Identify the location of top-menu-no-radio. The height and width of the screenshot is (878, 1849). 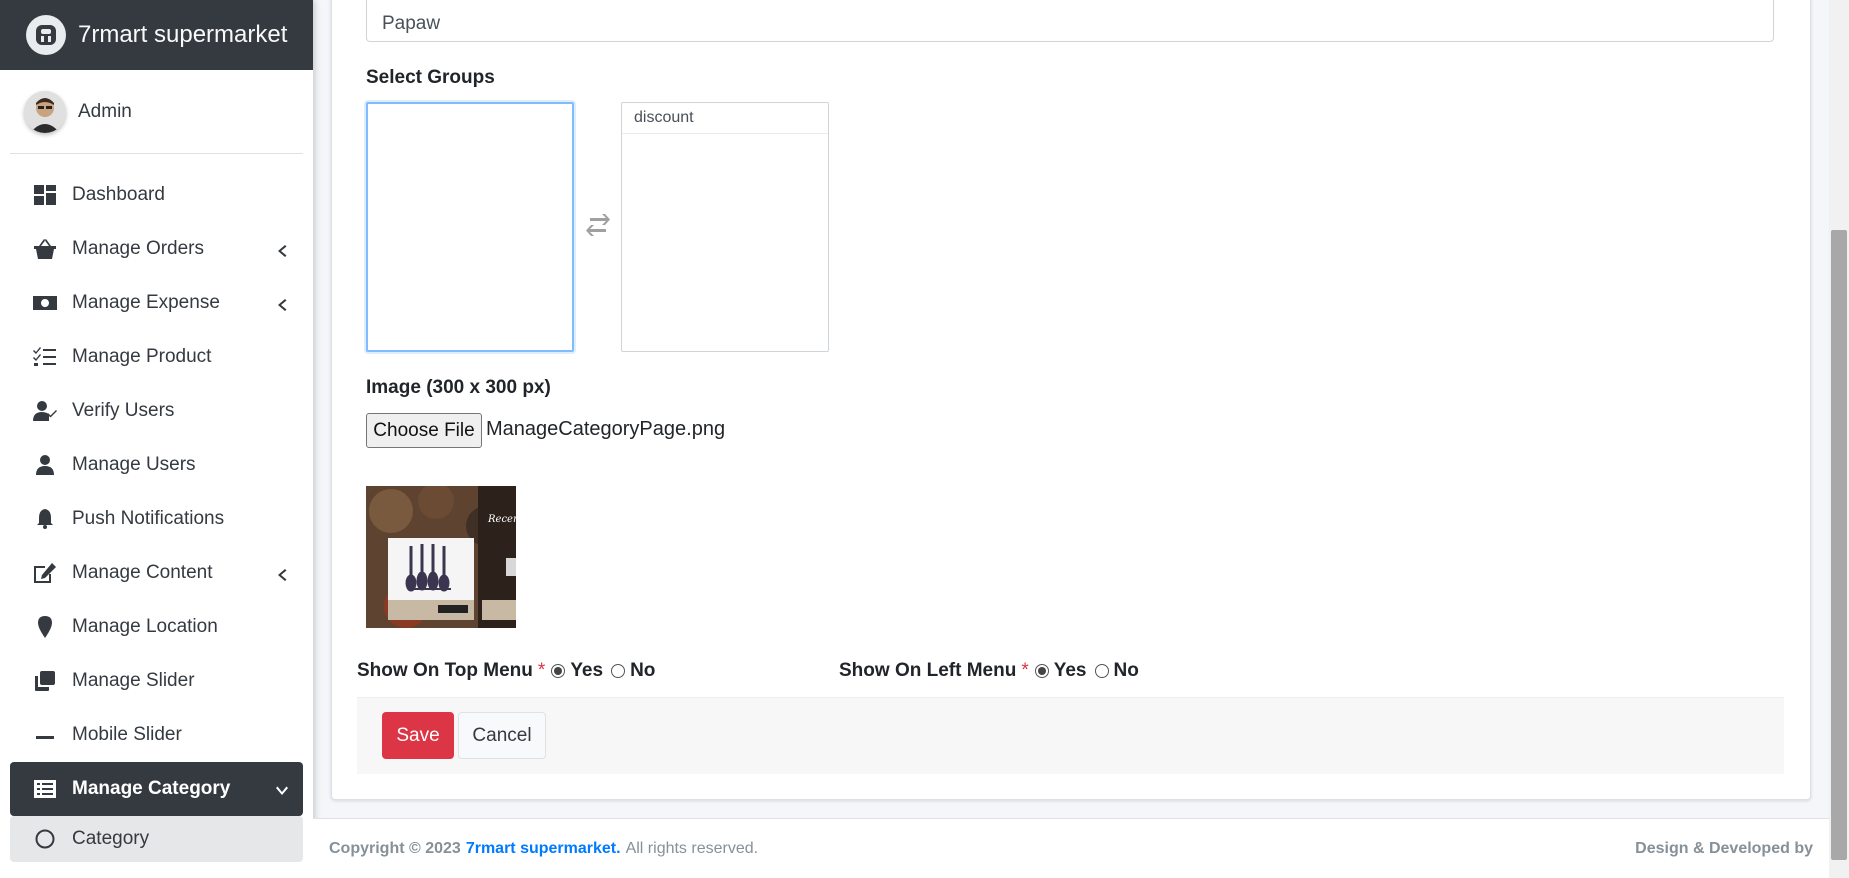
(618, 671).